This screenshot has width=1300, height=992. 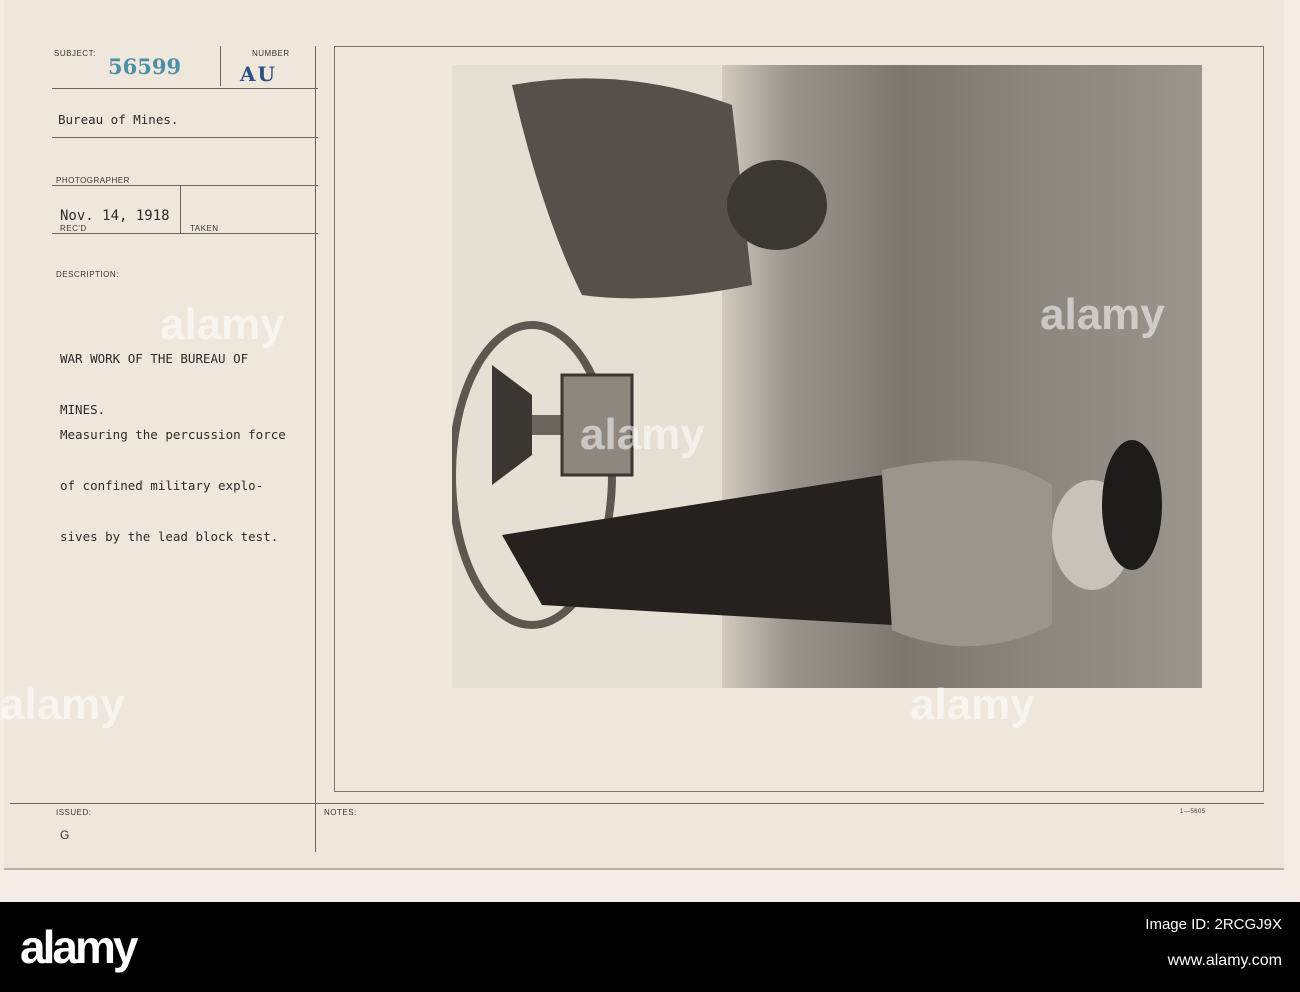 I want to click on column-divider, so click(x=315, y=449).